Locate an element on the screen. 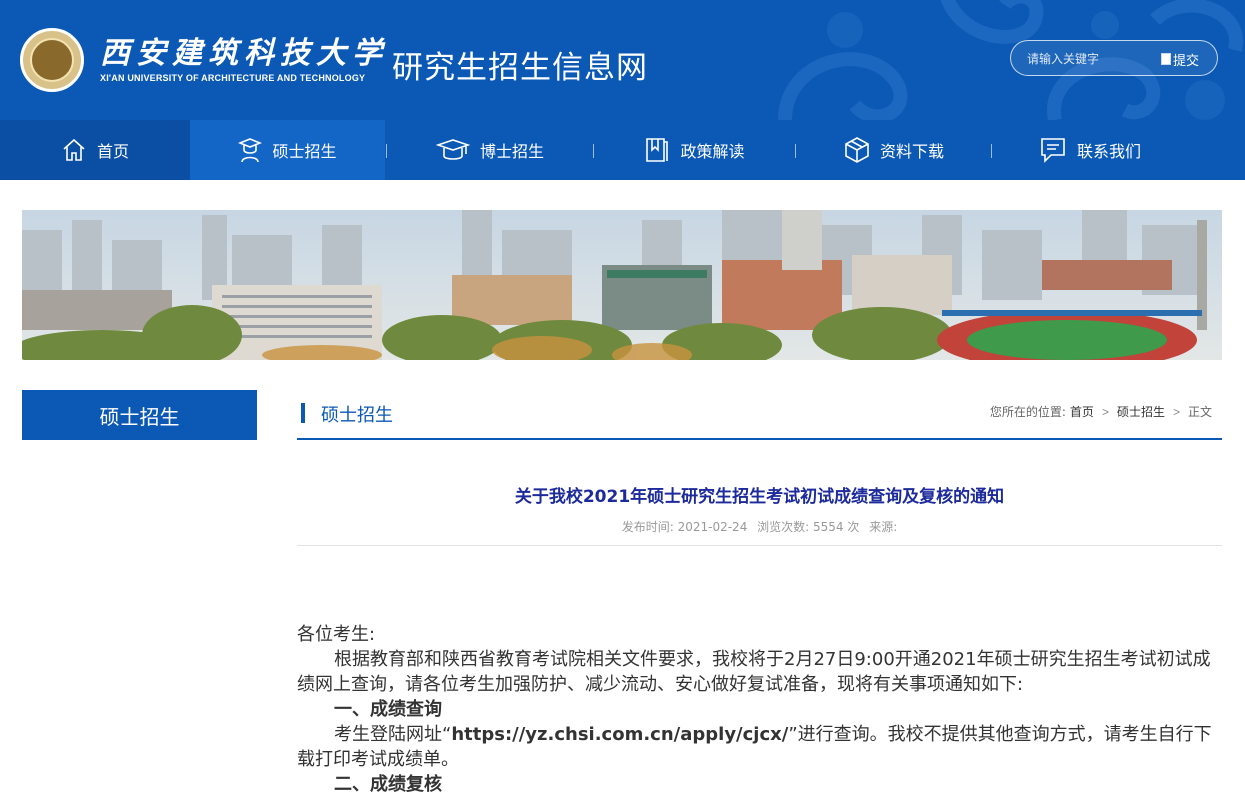 This screenshot has height=795, width=1245. publish-date: 发布时间: 2021-02-24 is located at coordinates (684, 527).